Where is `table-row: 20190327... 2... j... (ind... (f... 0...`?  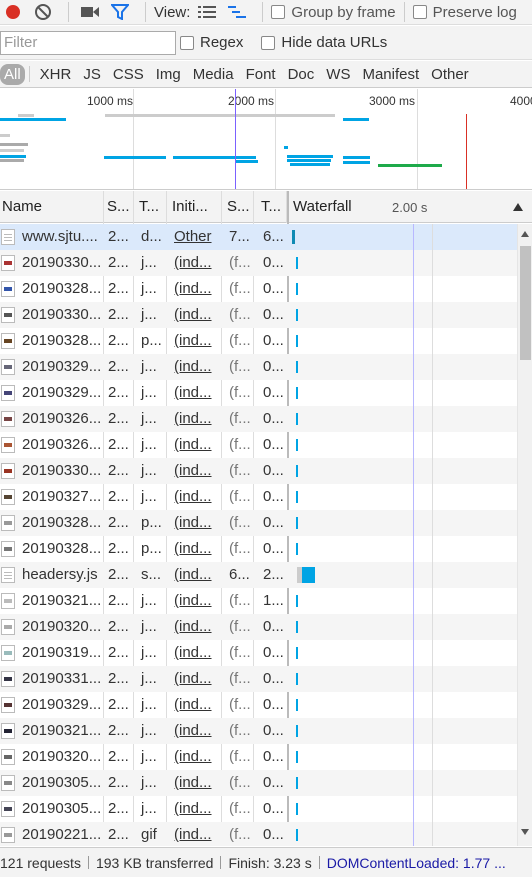 table-row: 20190327... 2... j... (ind... (f... 0... is located at coordinates (258, 497).